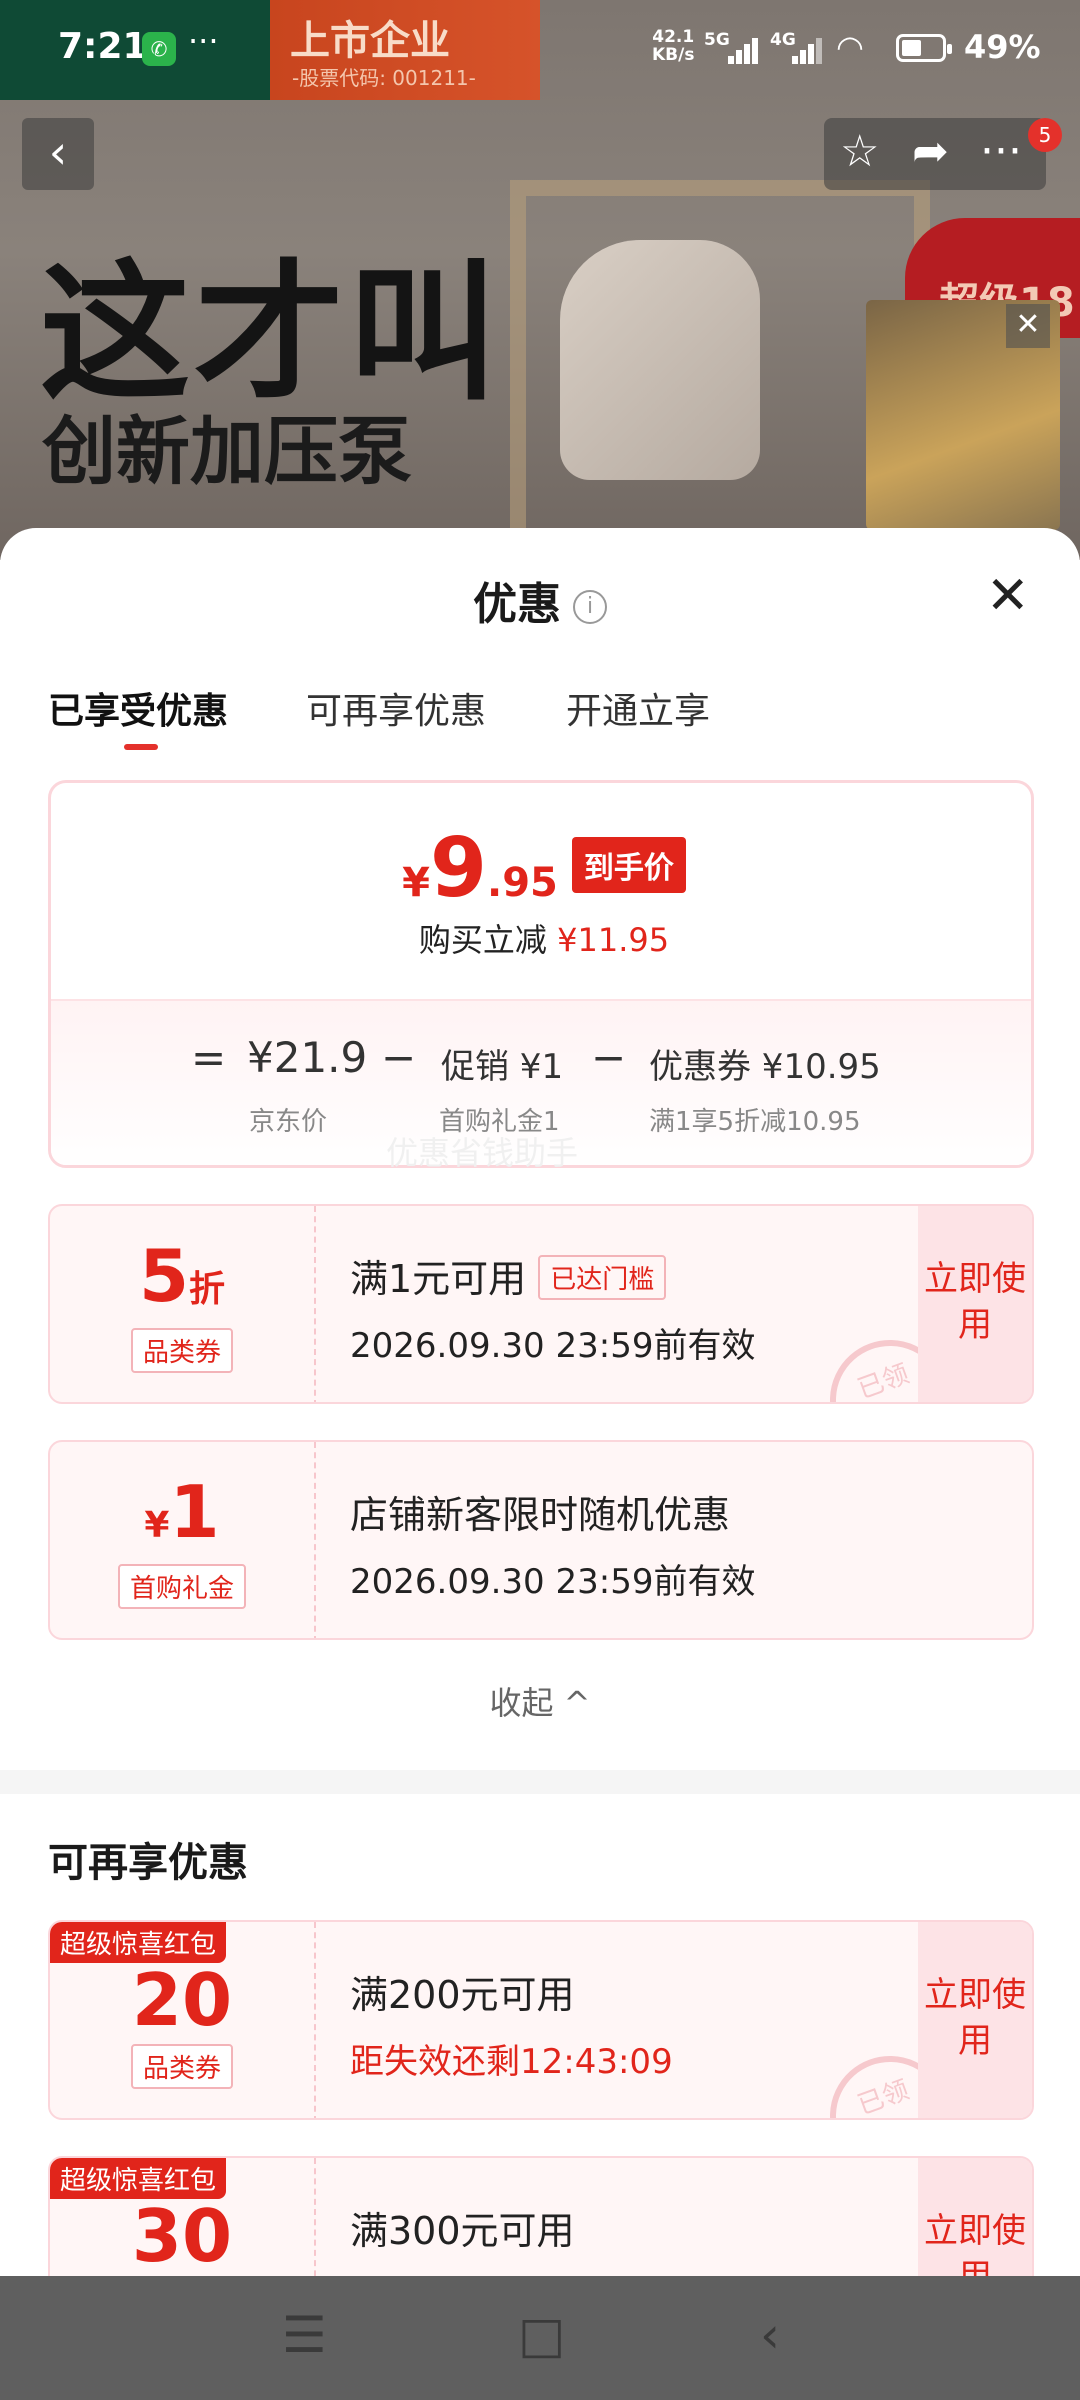 This screenshot has height=2400, width=1080. I want to click on close-button: ✕, so click(1008, 596).